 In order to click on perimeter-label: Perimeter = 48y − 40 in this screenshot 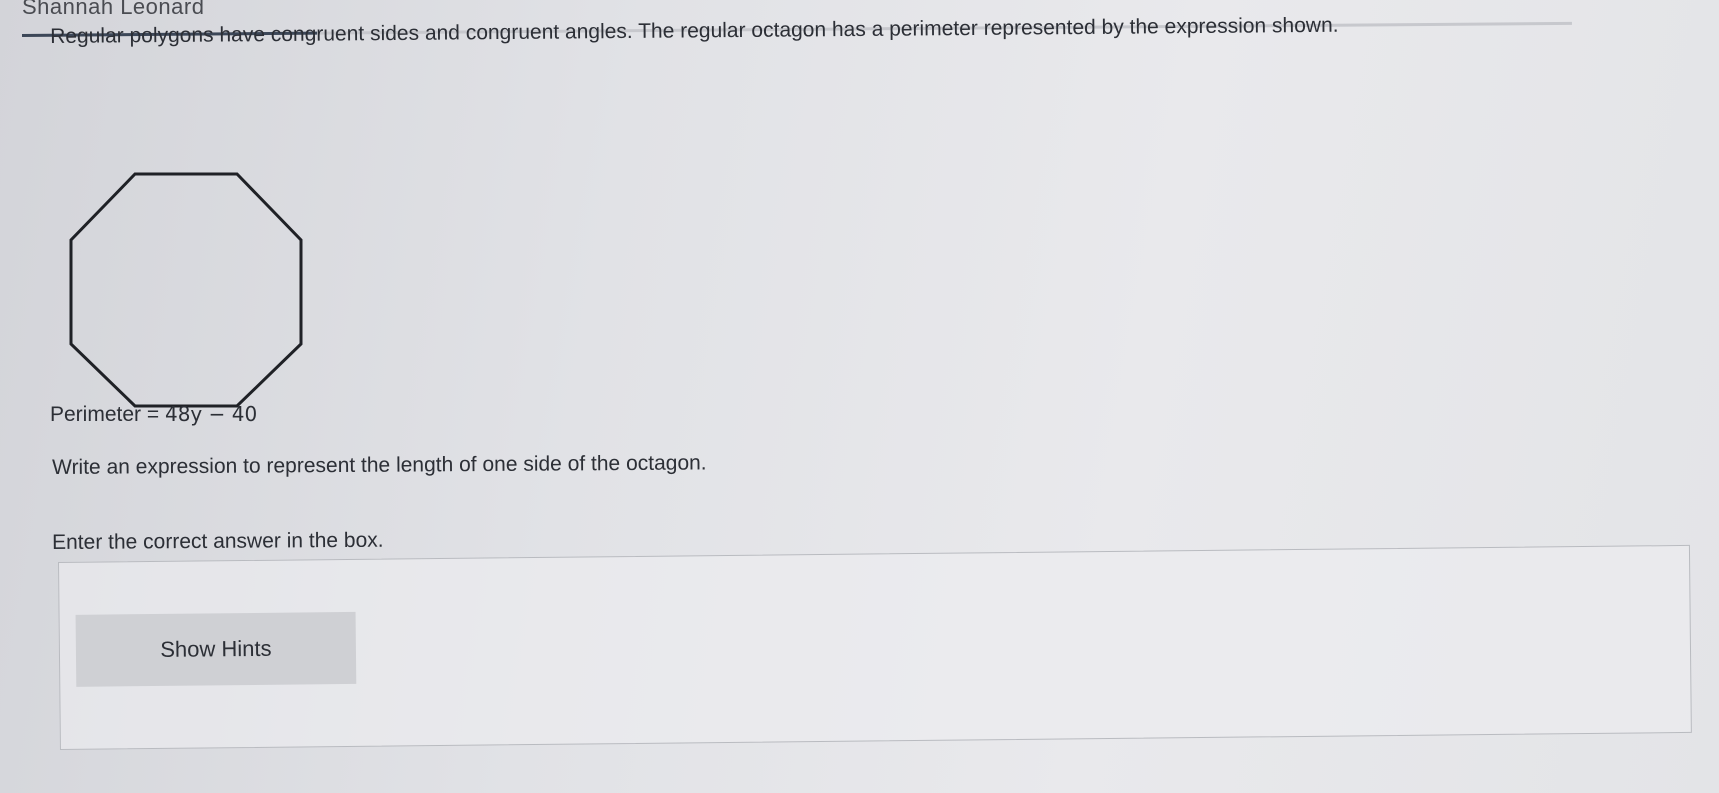, I will do `click(153, 414)`.